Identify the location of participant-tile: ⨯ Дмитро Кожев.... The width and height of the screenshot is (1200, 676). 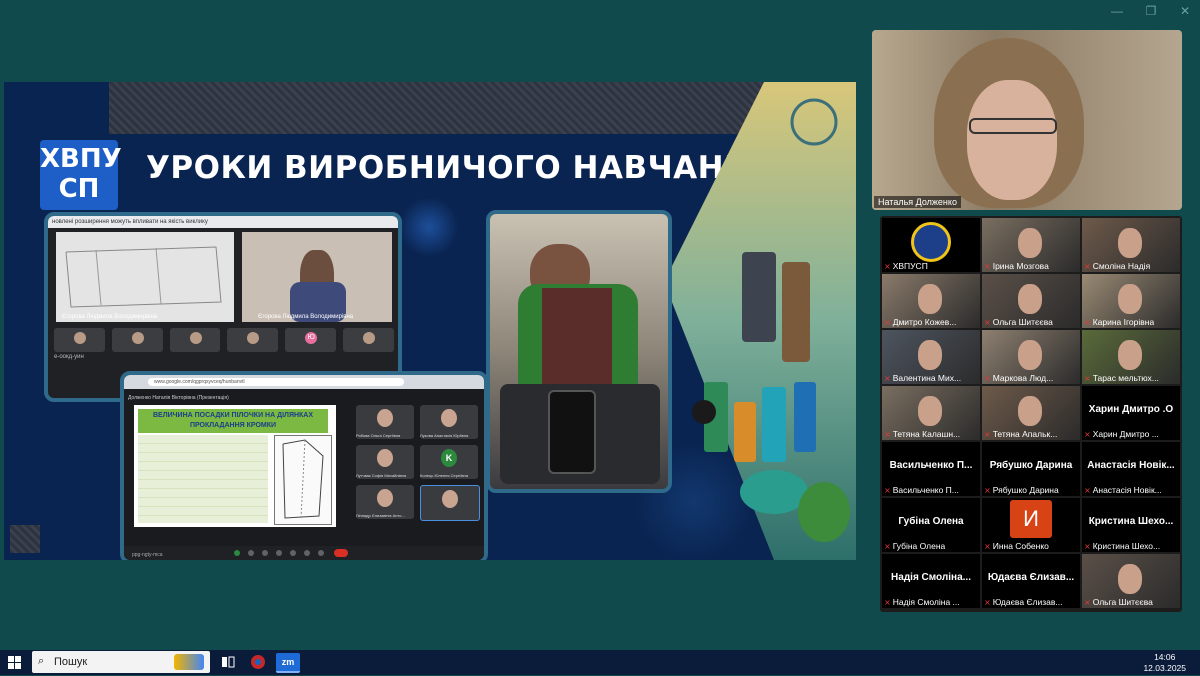
(931, 301).